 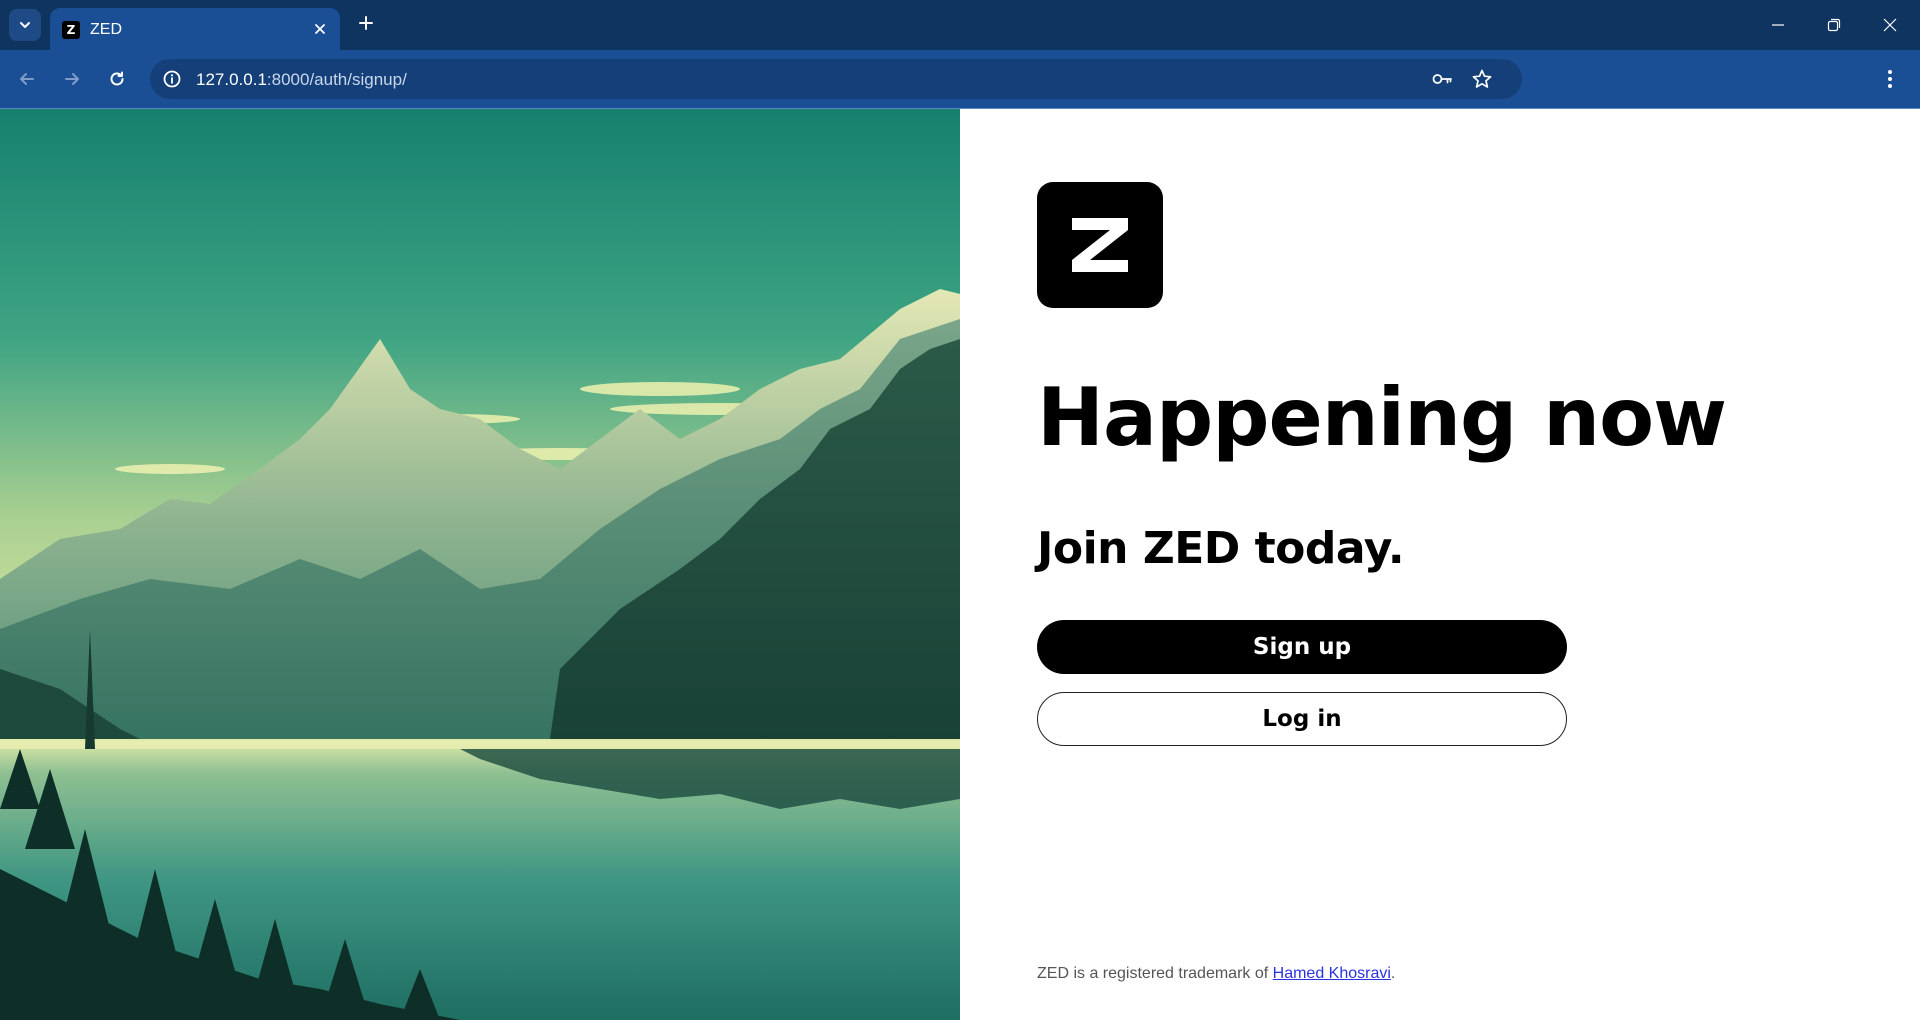 I want to click on zed-logo, so click(x=1100, y=245).